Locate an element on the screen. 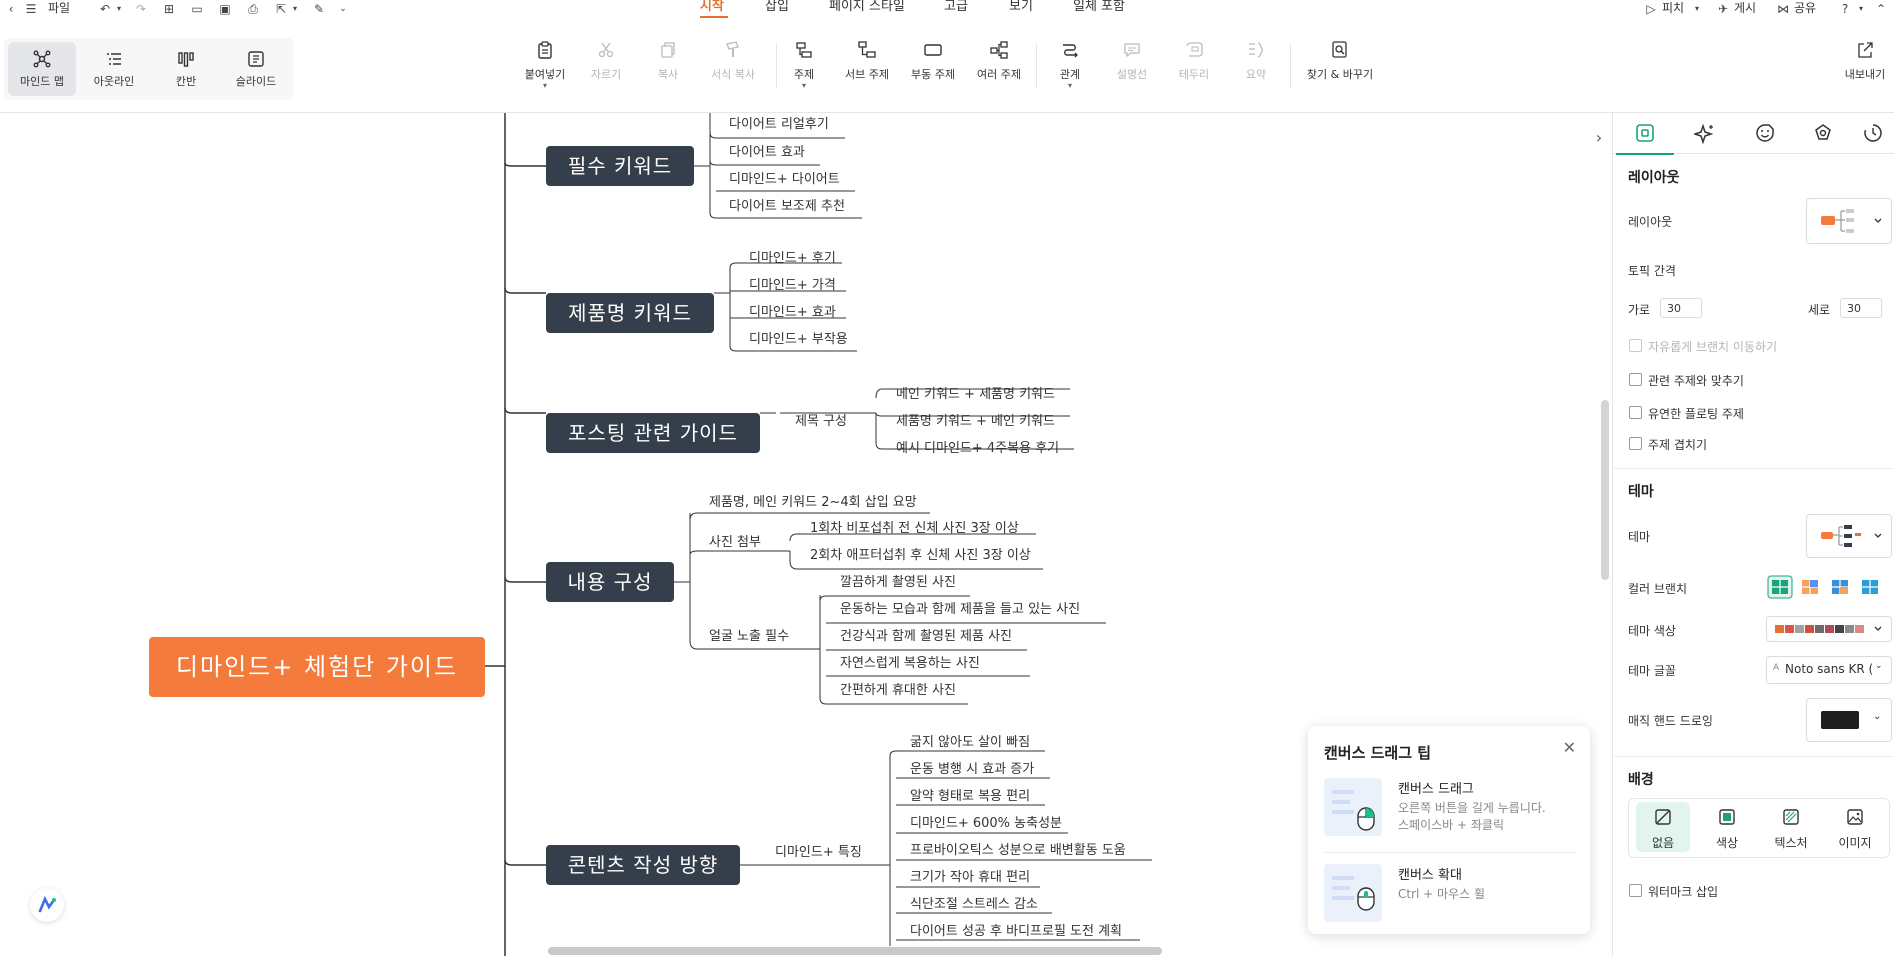 This screenshot has width=1894, height=956. leaf-topic: 프로바이오틱스 성분으로 배변활동 도움 is located at coordinates (1018, 851).